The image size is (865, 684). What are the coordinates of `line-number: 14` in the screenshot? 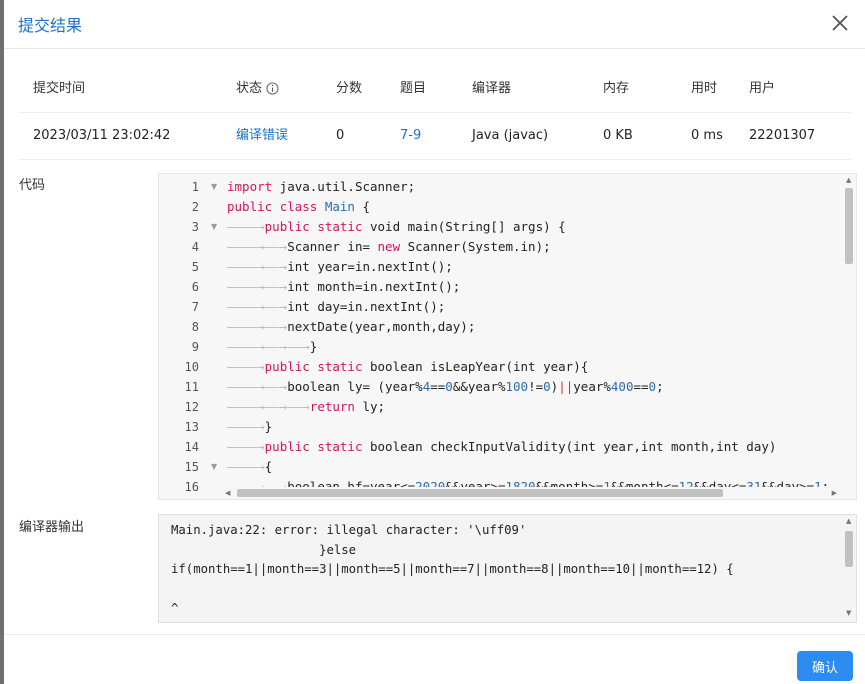 It's located at (191, 447).